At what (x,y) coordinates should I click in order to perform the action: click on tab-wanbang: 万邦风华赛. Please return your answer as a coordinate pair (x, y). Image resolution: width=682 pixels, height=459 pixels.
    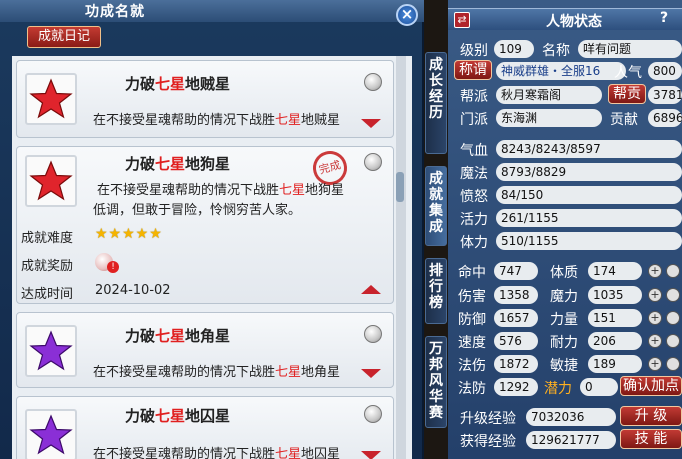
    Looking at the image, I should click on (436, 382).